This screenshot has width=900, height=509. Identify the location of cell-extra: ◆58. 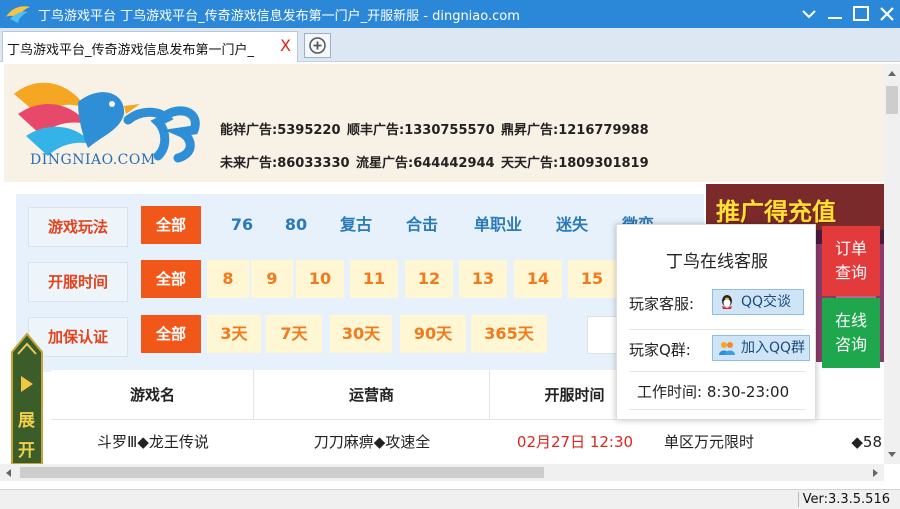
(866, 442).